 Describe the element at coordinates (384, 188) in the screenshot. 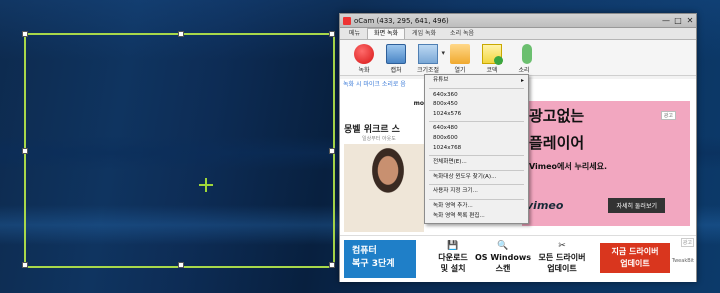

I see `ad-photo` at that location.